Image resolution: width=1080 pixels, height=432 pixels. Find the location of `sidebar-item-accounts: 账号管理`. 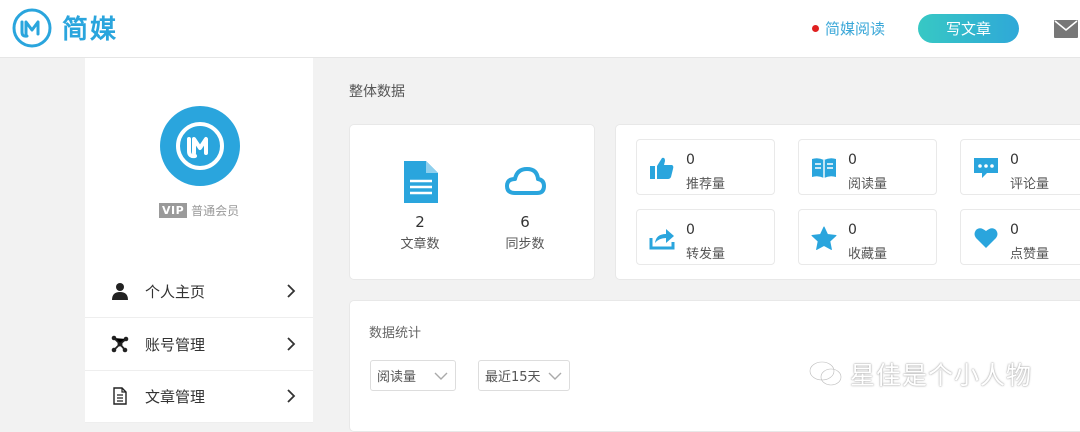

sidebar-item-accounts: 账号管理 is located at coordinates (199, 344).